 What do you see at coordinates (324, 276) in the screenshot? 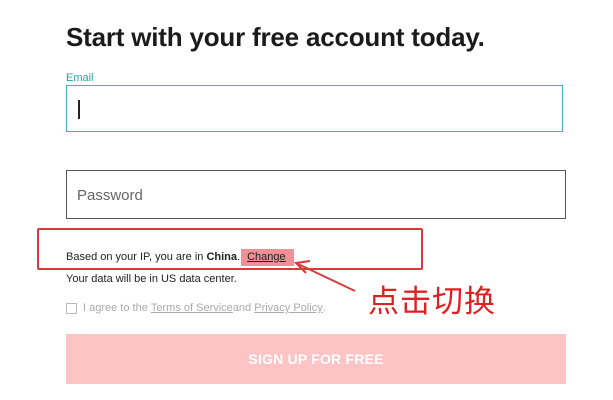
I see `annotation-arrow-icon` at bounding box center [324, 276].